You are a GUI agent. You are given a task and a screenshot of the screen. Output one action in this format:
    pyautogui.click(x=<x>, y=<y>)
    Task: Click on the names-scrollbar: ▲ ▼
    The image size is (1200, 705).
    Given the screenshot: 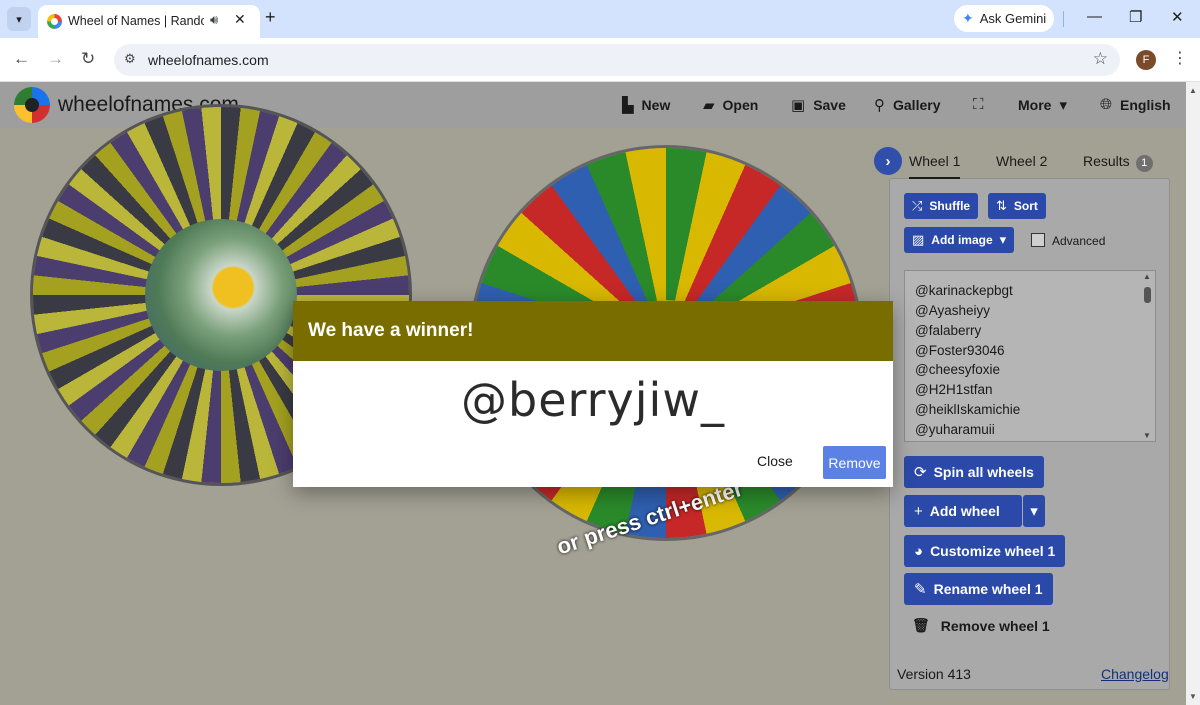 What is the action you would take?
    pyautogui.click(x=1147, y=356)
    